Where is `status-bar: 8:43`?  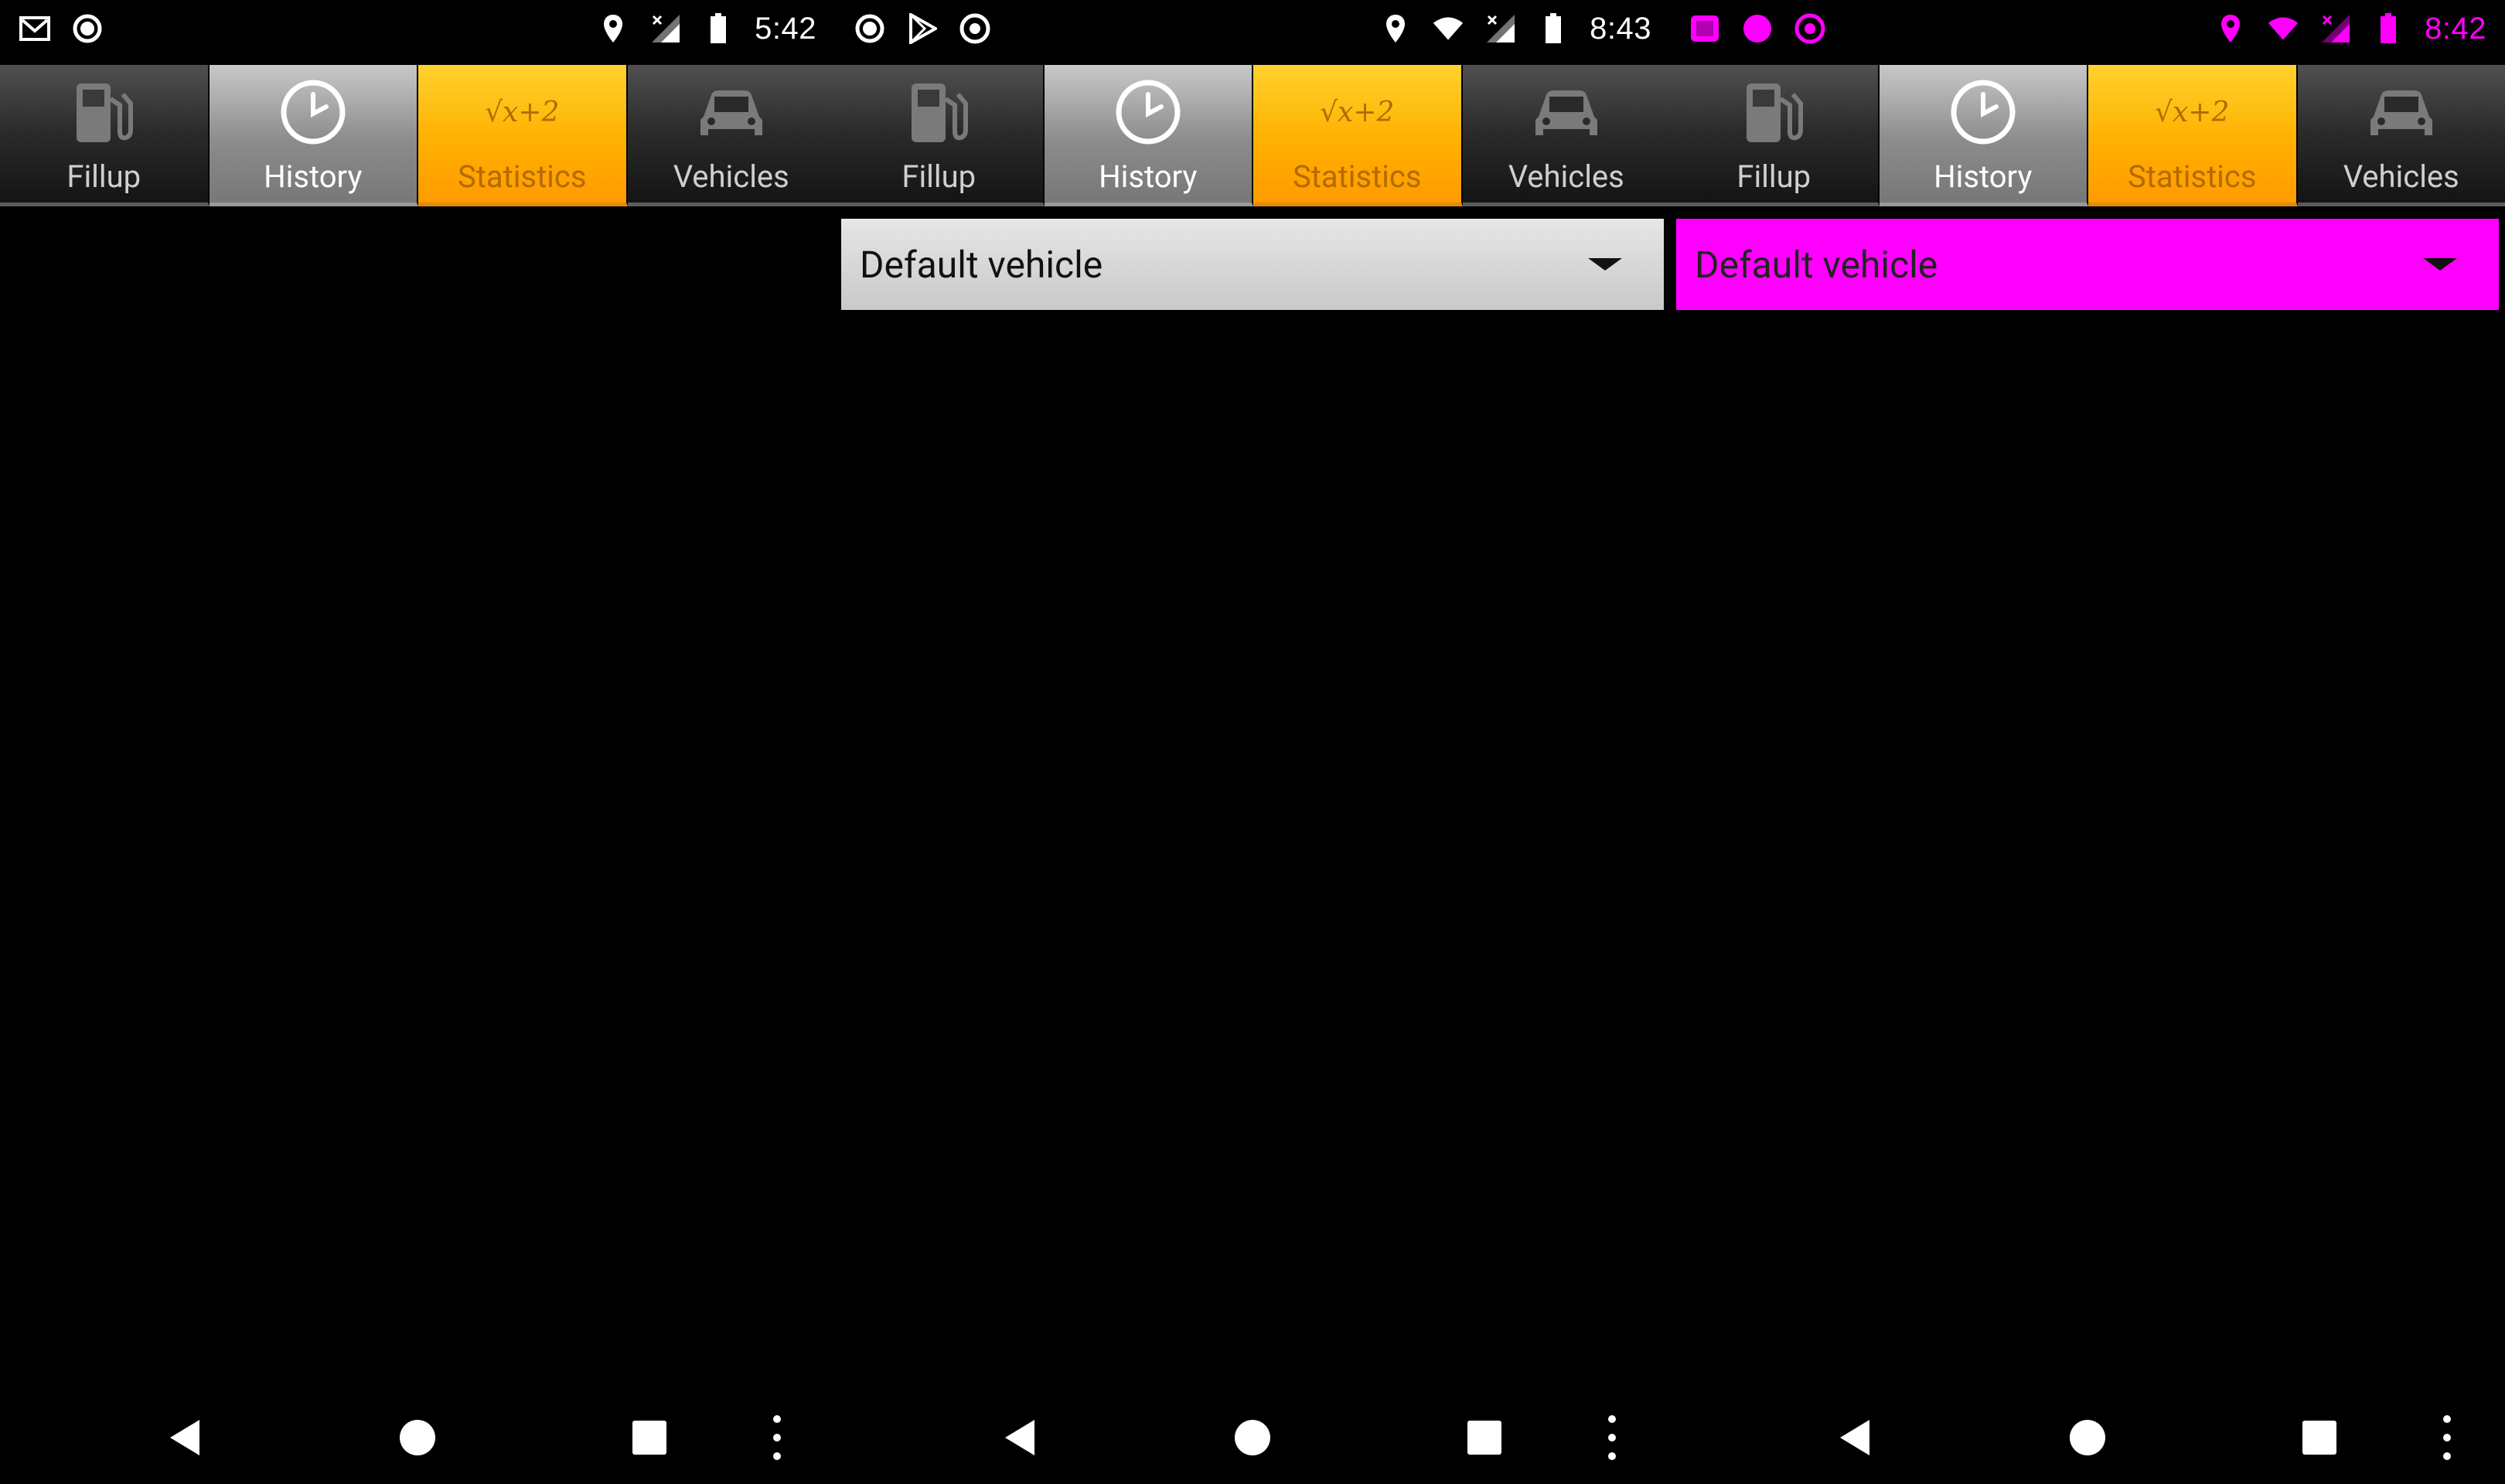
status-bar: 8:43 is located at coordinates (1252, 28).